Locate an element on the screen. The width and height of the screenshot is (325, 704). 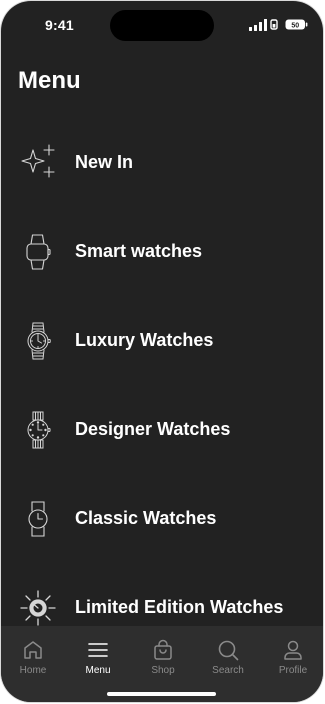
tab-search: Search is located at coordinates (228, 655).